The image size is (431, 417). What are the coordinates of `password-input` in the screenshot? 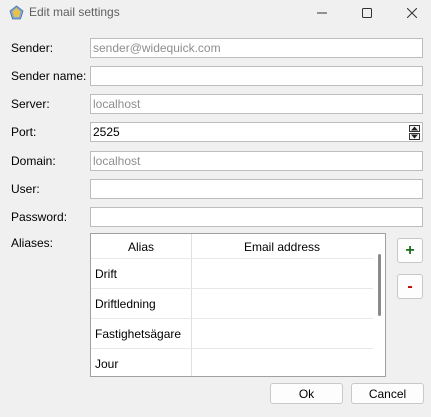 It's located at (256, 217).